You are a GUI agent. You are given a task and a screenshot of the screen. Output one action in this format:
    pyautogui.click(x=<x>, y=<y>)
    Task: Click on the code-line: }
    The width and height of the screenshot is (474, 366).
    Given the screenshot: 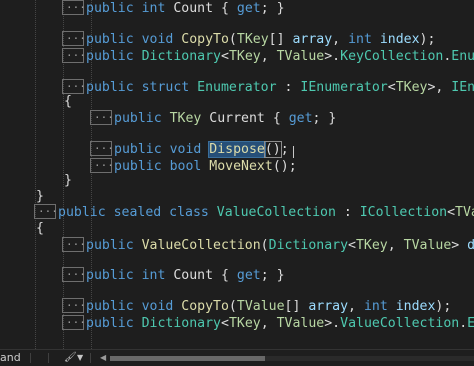 What is the action you would take?
    pyautogui.click(x=68, y=181)
    